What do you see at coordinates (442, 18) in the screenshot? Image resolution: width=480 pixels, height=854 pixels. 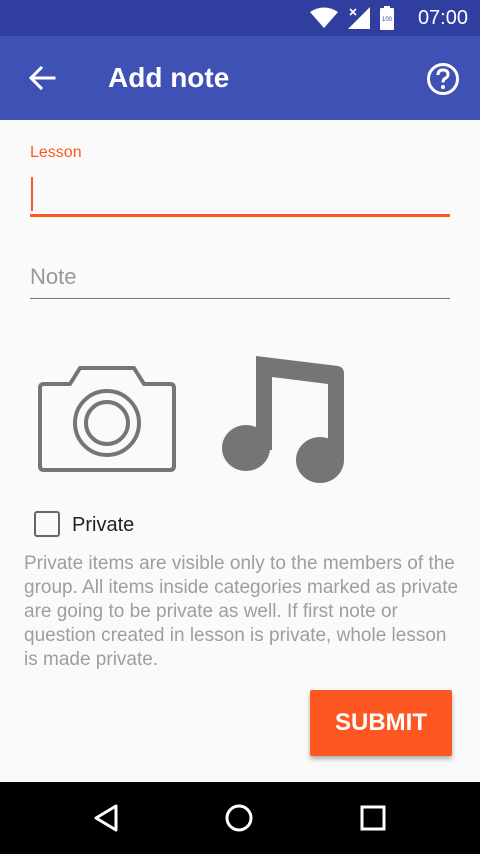 I see `status-time: 07:00` at bounding box center [442, 18].